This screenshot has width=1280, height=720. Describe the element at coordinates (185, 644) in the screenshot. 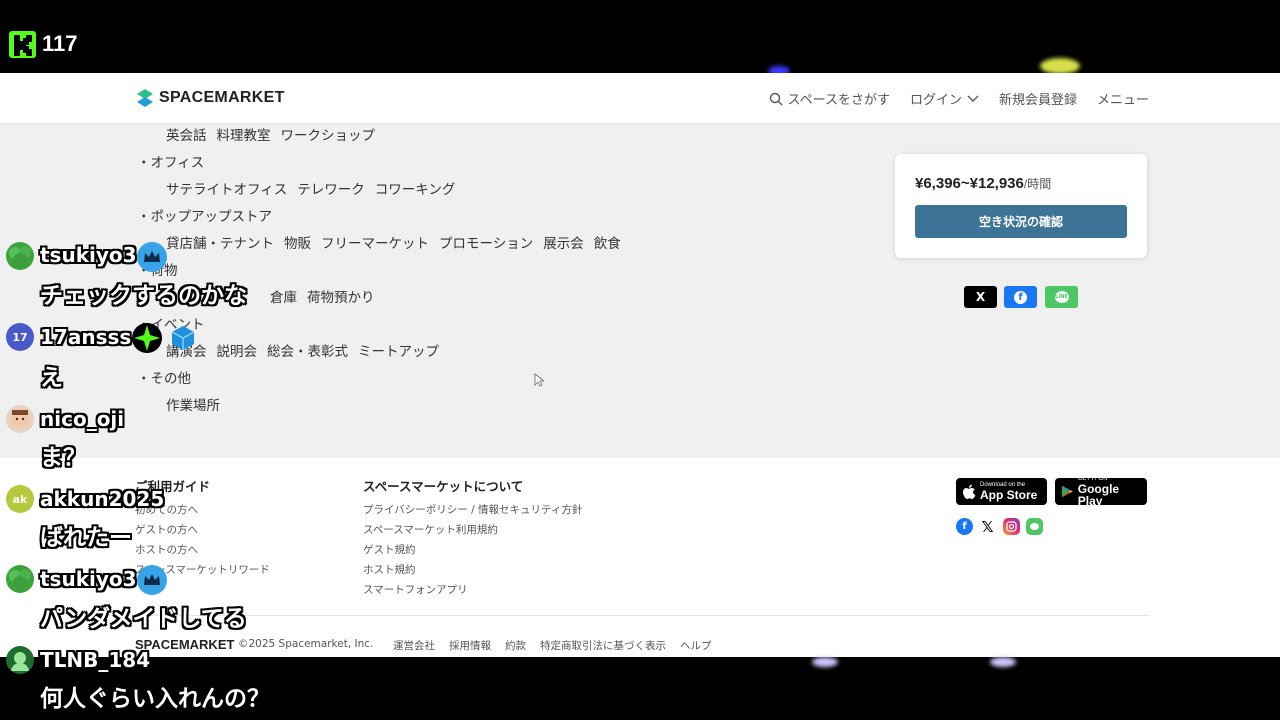

I see `footer-brand: SPACEMARKET` at that location.